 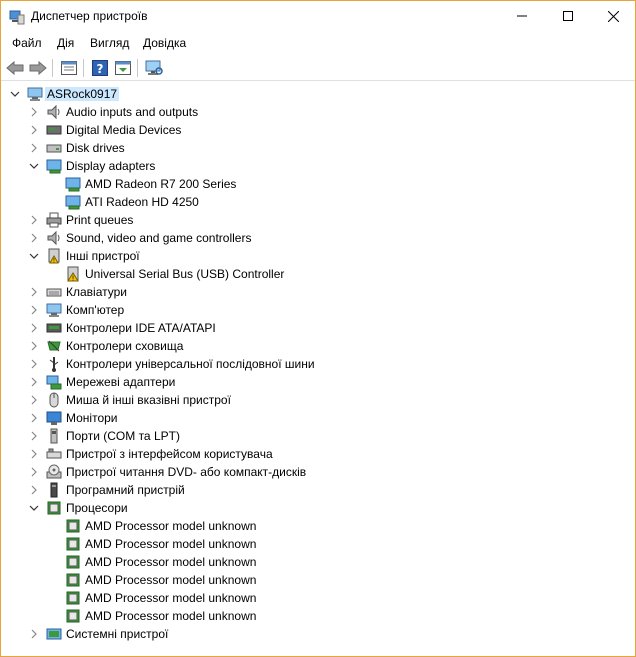 I want to click on close-button, so click(x=613, y=16).